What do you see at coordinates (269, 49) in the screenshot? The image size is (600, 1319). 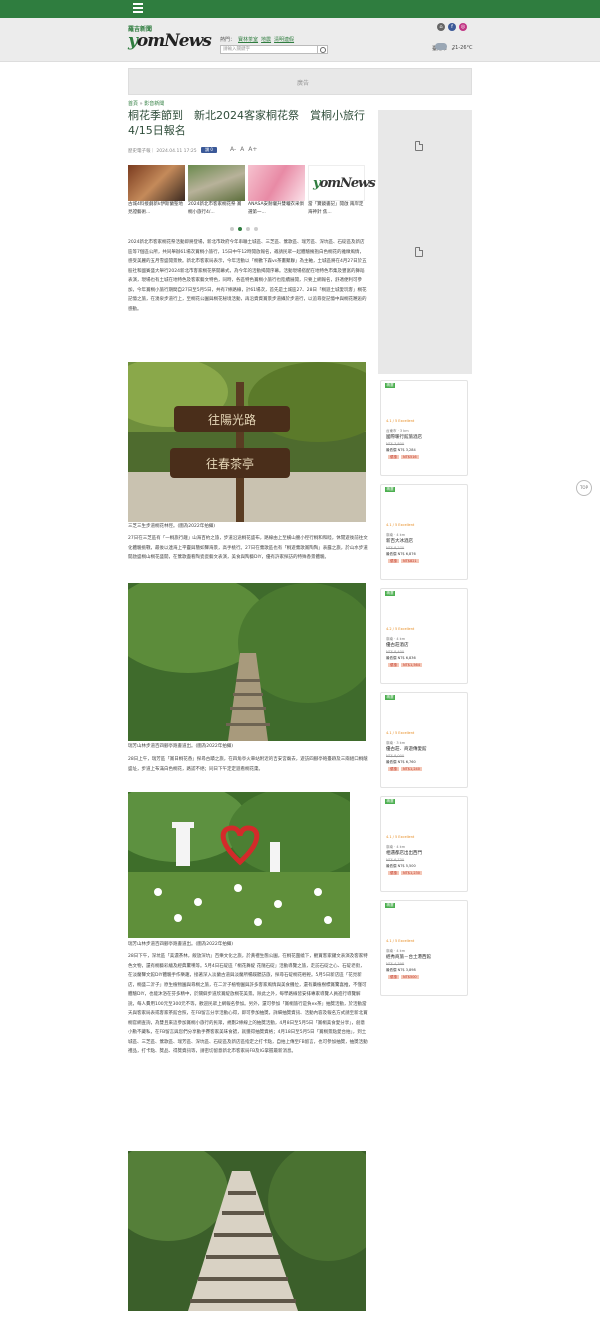 I see `search-input: 請輸入關鍵字` at bounding box center [269, 49].